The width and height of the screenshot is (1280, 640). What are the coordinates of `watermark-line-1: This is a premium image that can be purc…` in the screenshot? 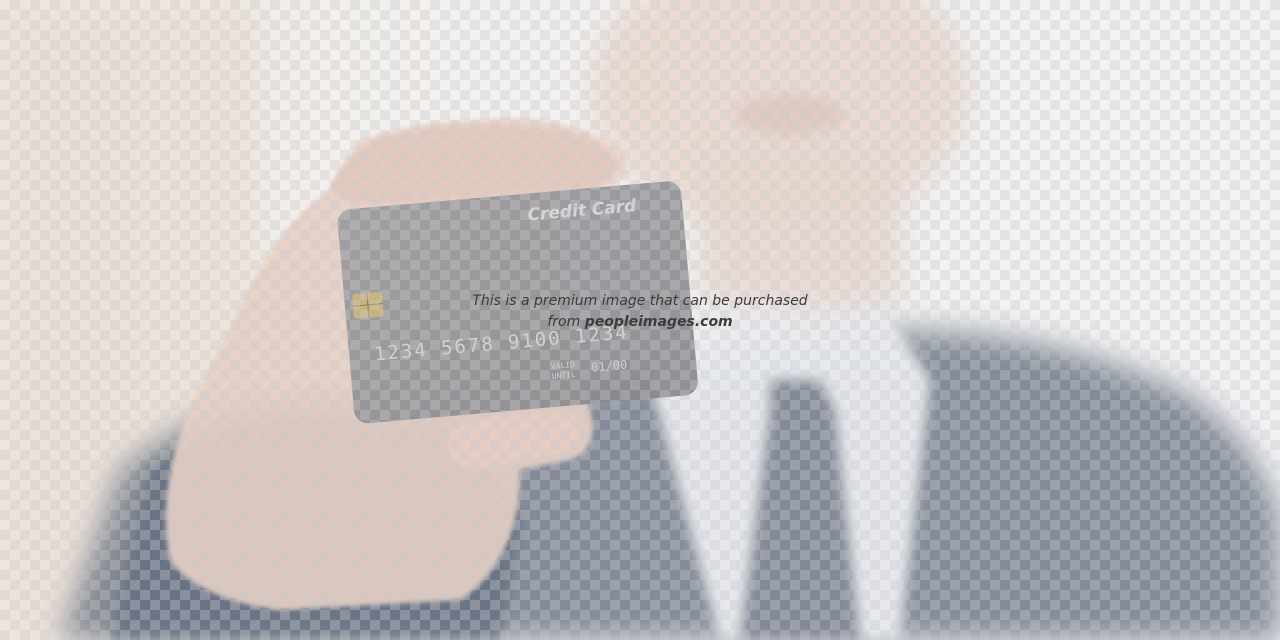 It's located at (640, 301).